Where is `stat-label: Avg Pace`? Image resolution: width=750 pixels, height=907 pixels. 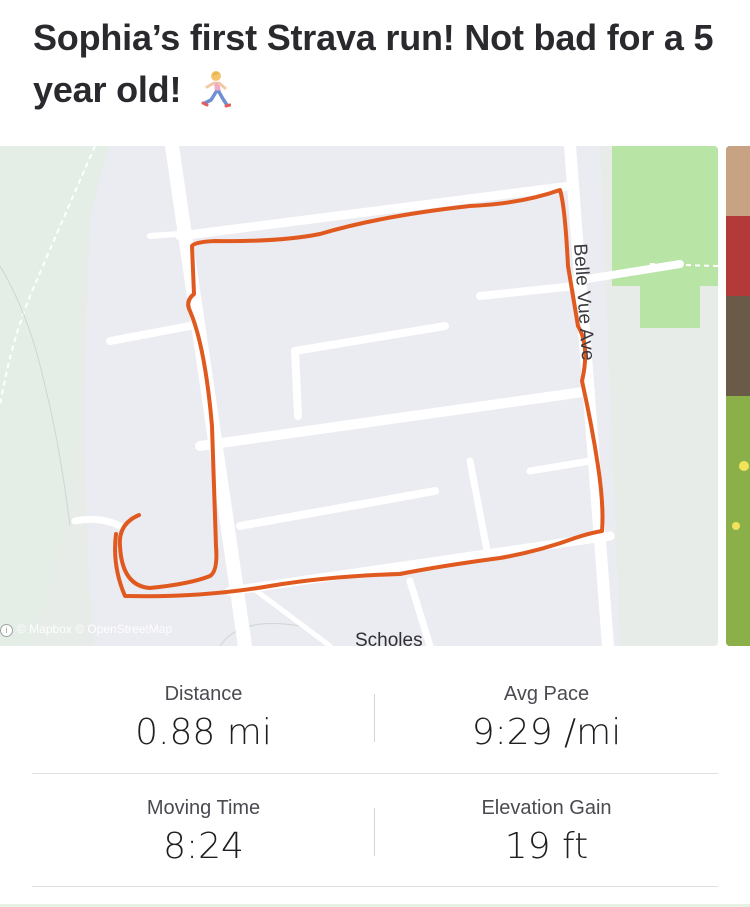 stat-label: Avg Pace is located at coordinates (546, 694).